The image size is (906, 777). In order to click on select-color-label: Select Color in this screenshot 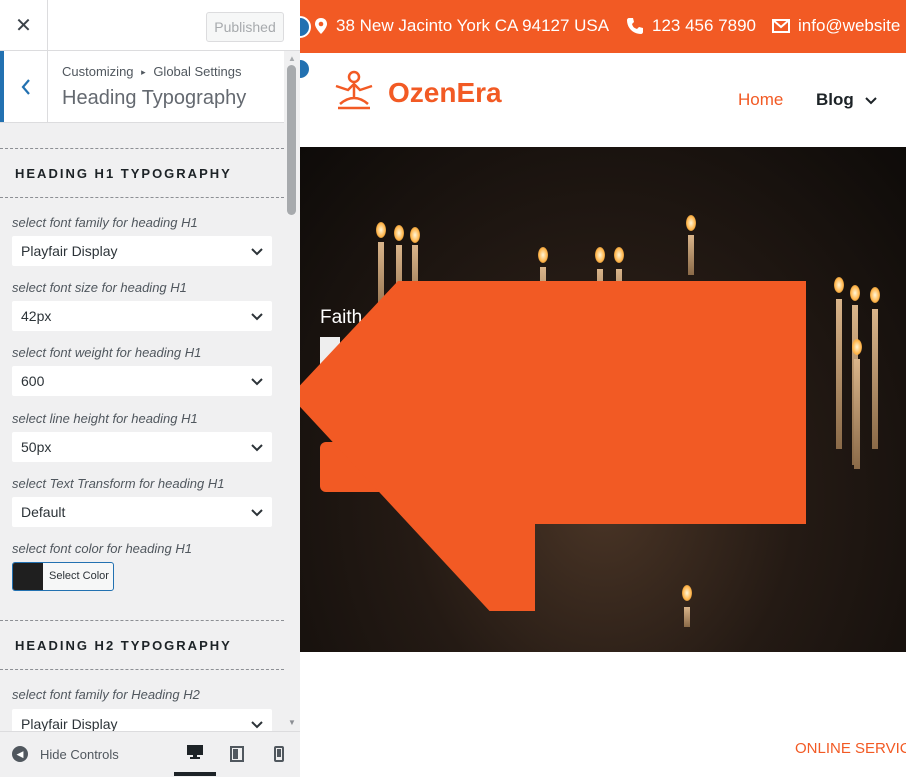, I will do `click(79, 576)`.